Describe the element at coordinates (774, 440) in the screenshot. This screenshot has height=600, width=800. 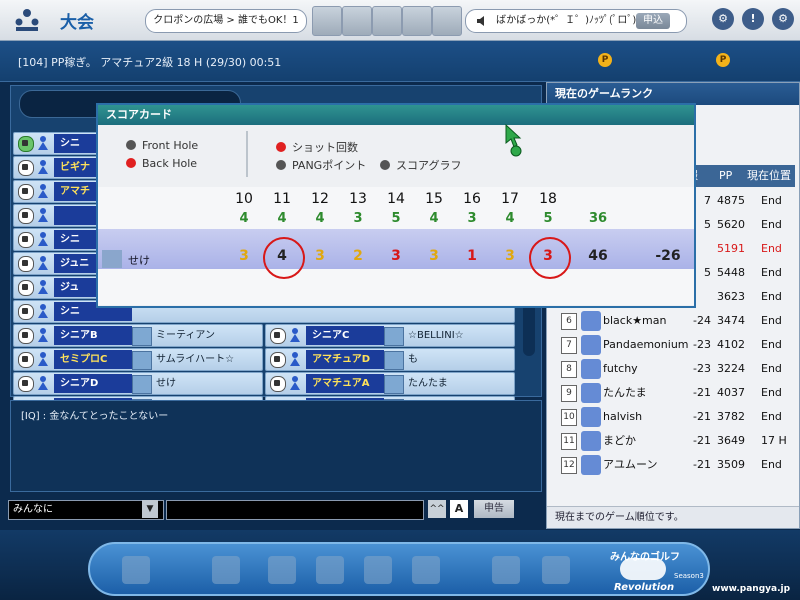
I see `ranking-position: 17 H` at that location.